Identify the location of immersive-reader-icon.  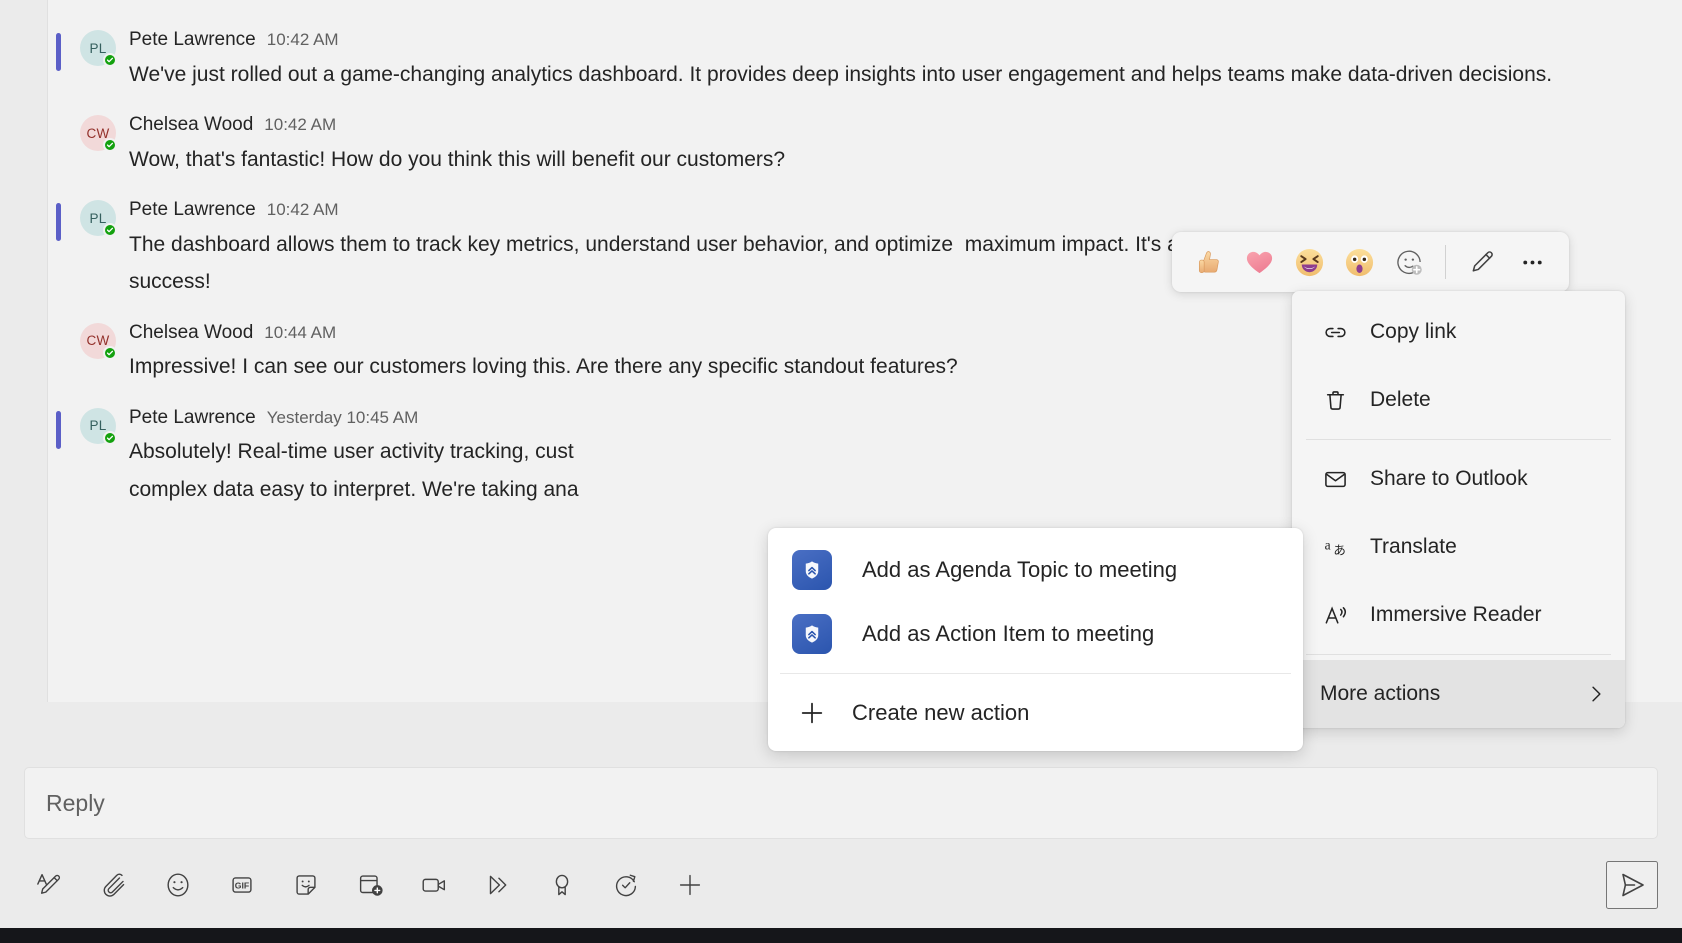
(1335, 615).